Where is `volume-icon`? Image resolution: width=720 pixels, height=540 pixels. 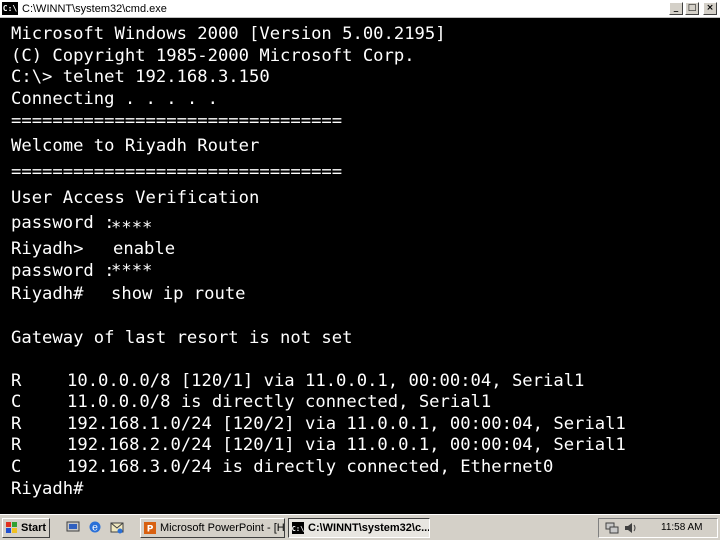
volume-icon is located at coordinates (630, 528).